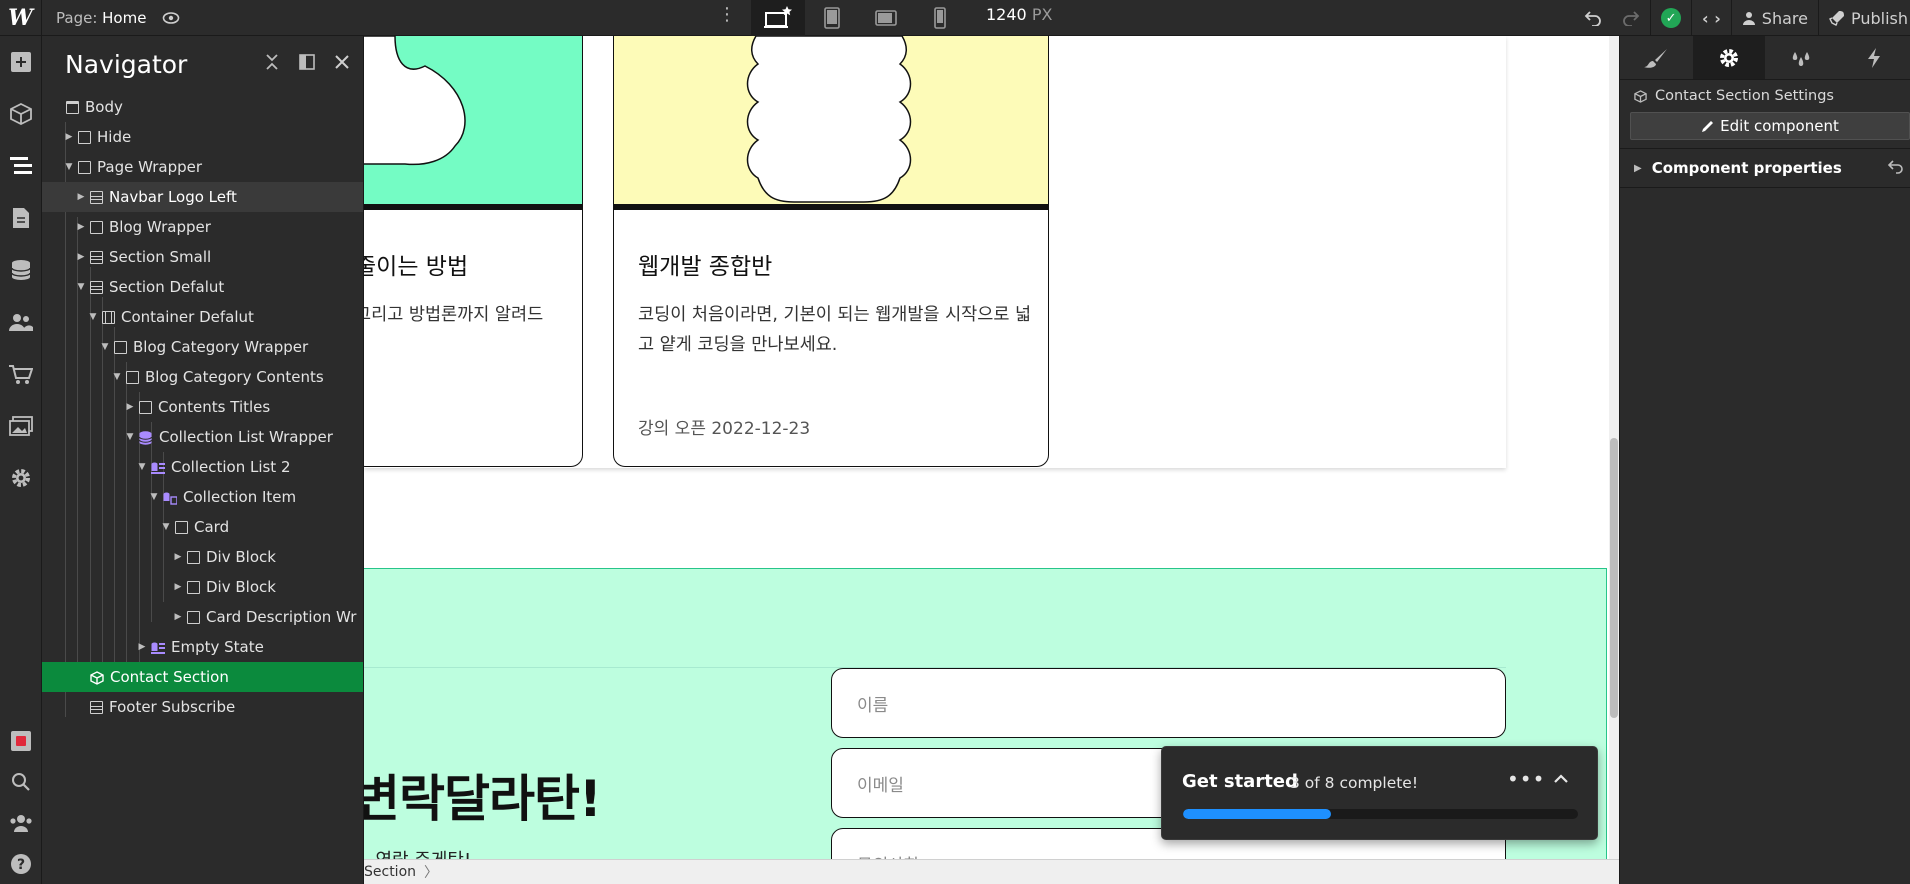 This screenshot has height=884, width=1910. Describe the element at coordinates (21, 863) in the screenshot. I see `help-button: ?` at that location.